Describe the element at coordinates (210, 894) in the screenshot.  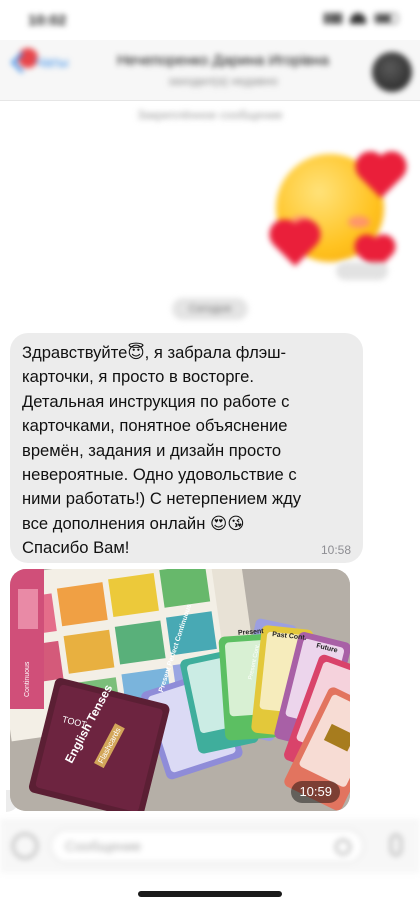
I see `home-indicator` at that location.